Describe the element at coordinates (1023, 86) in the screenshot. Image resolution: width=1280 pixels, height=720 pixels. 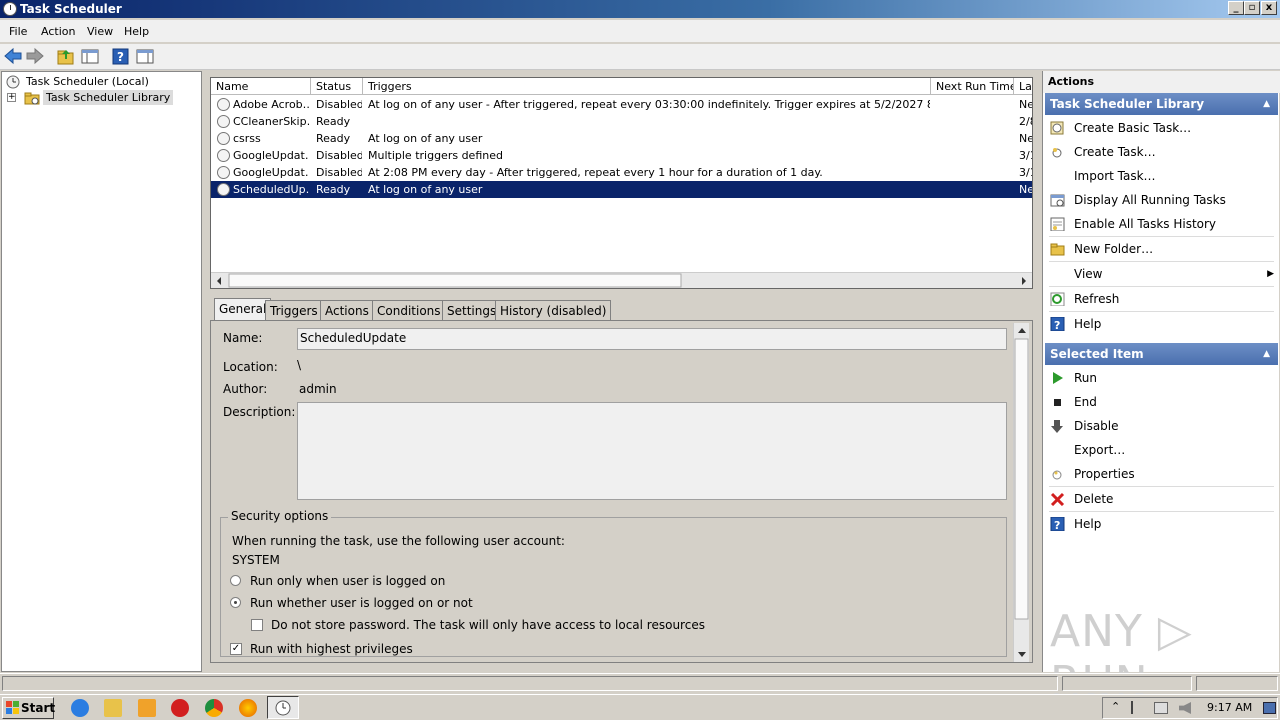
I see `column-header-last-run: Las` at that location.